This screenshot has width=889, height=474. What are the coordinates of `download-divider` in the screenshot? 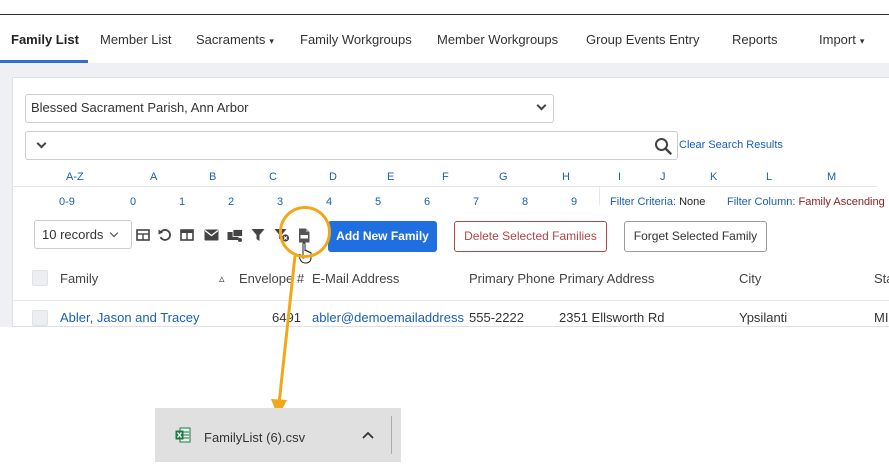 It's located at (391, 435).